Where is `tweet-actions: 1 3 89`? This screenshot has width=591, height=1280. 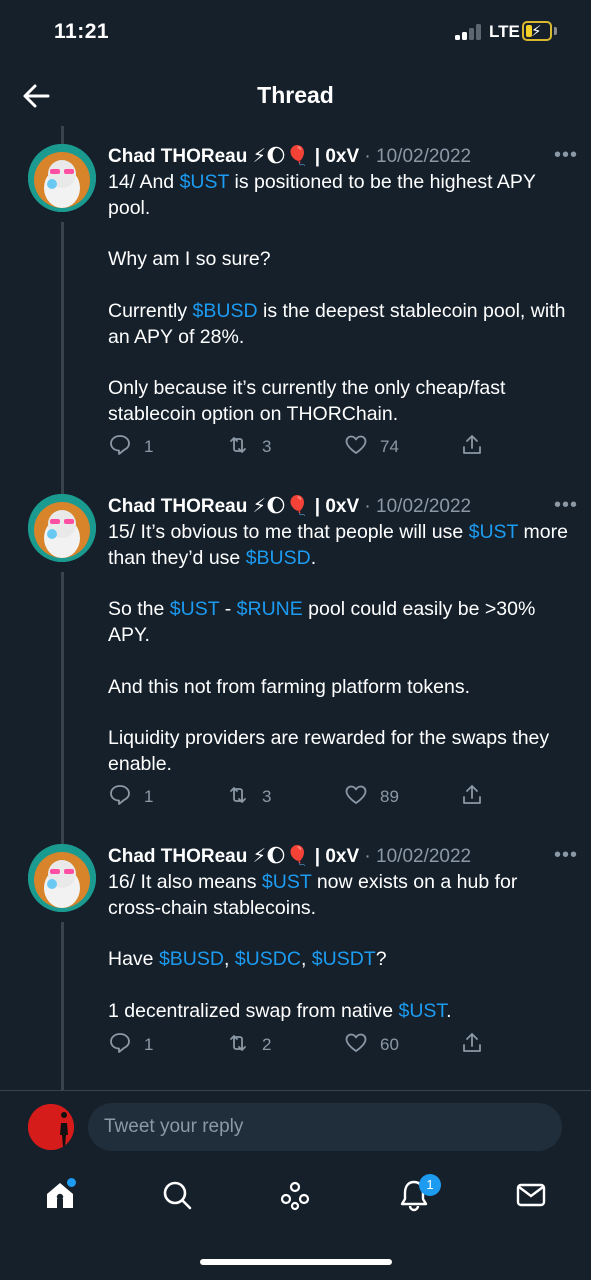
tweet-actions: 1 3 89 is located at coordinates (308, 797).